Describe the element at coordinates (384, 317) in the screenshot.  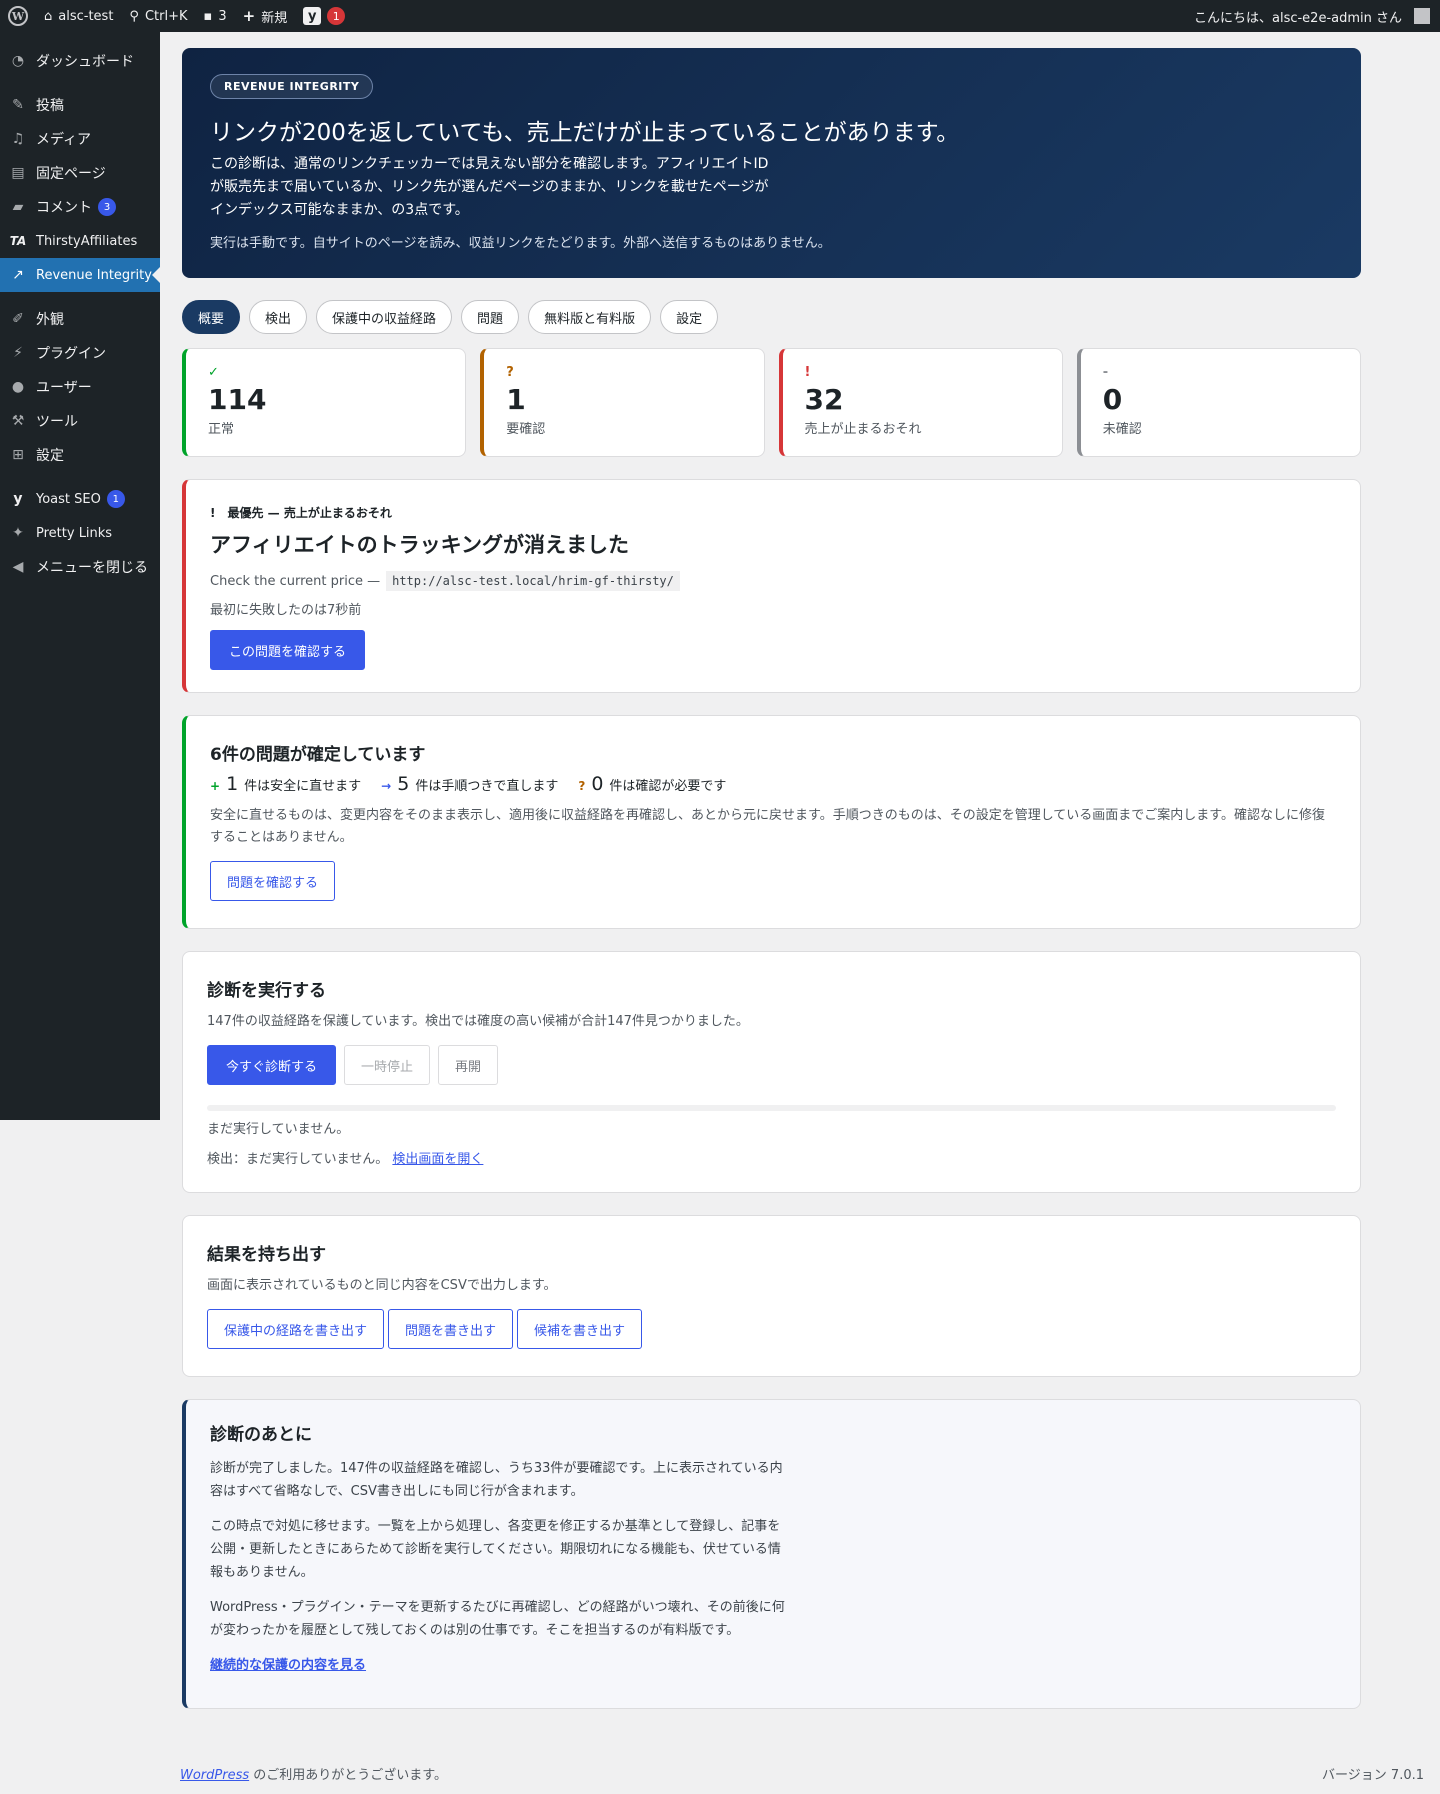
I see `tab-protected-paths: 保護中の収益経路` at that location.